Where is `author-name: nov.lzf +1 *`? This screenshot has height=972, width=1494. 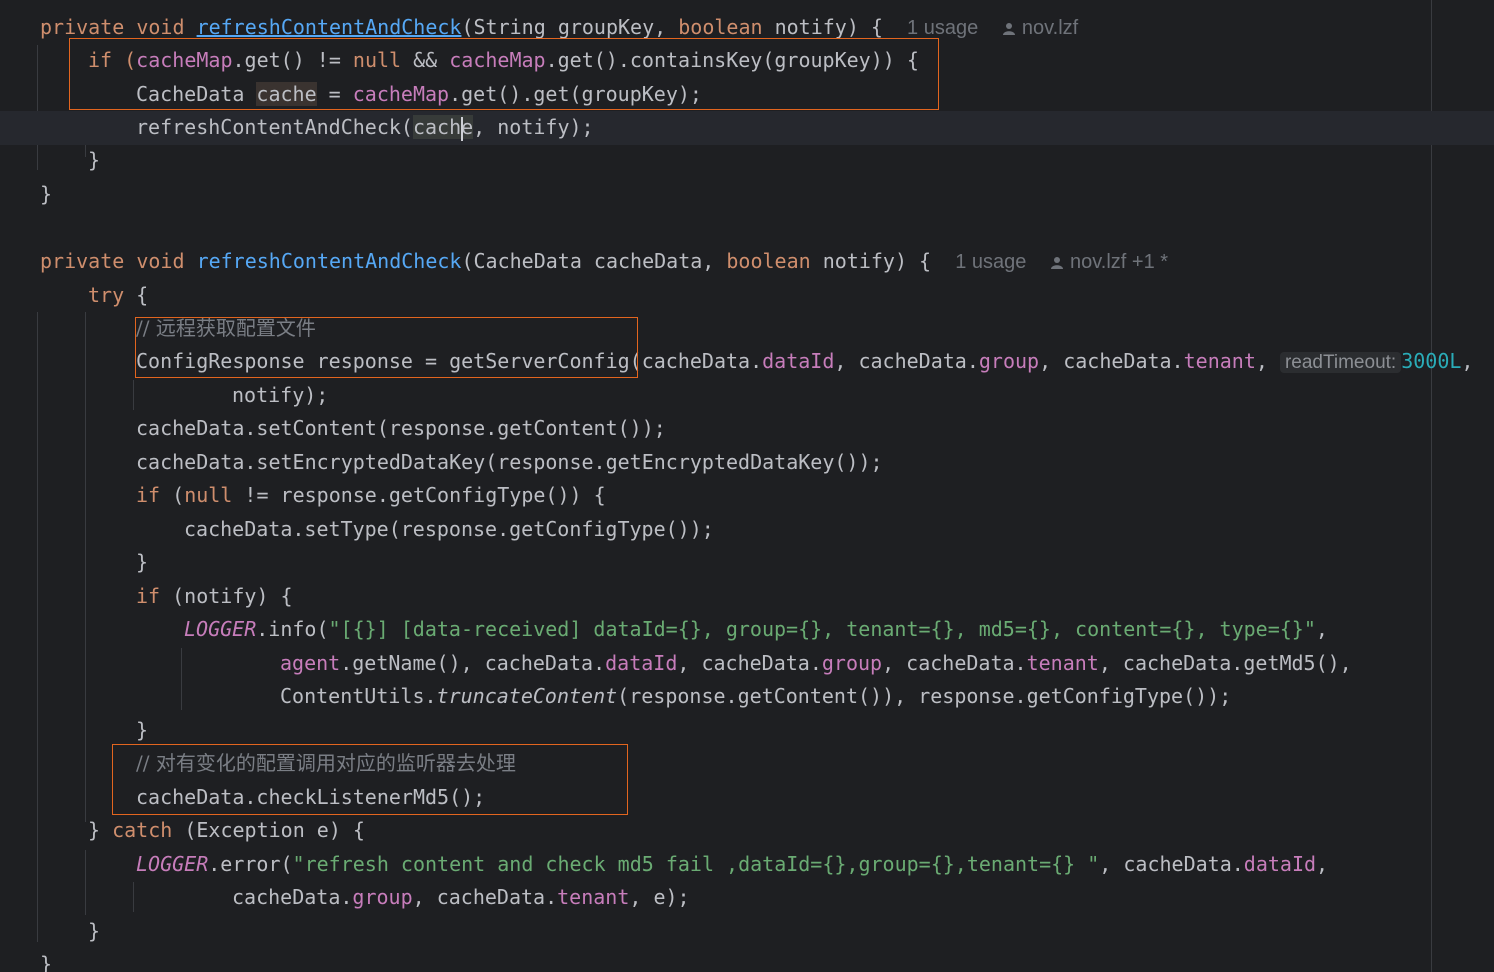 author-name: nov.lzf +1 * is located at coordinates (1119, 262).